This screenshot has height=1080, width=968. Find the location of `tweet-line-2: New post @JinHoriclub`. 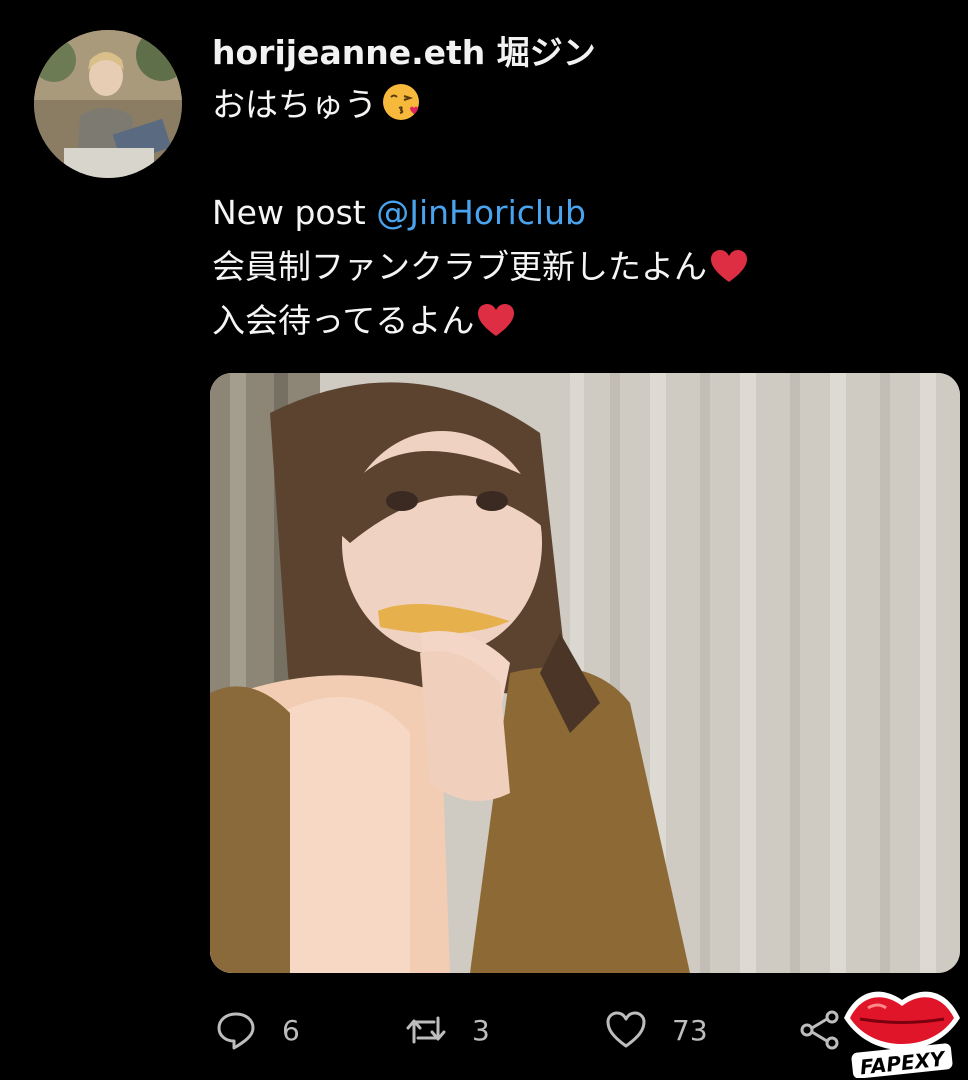

tweet-line-2: New post @JinHoriclub is located at coordinates (582, 213).